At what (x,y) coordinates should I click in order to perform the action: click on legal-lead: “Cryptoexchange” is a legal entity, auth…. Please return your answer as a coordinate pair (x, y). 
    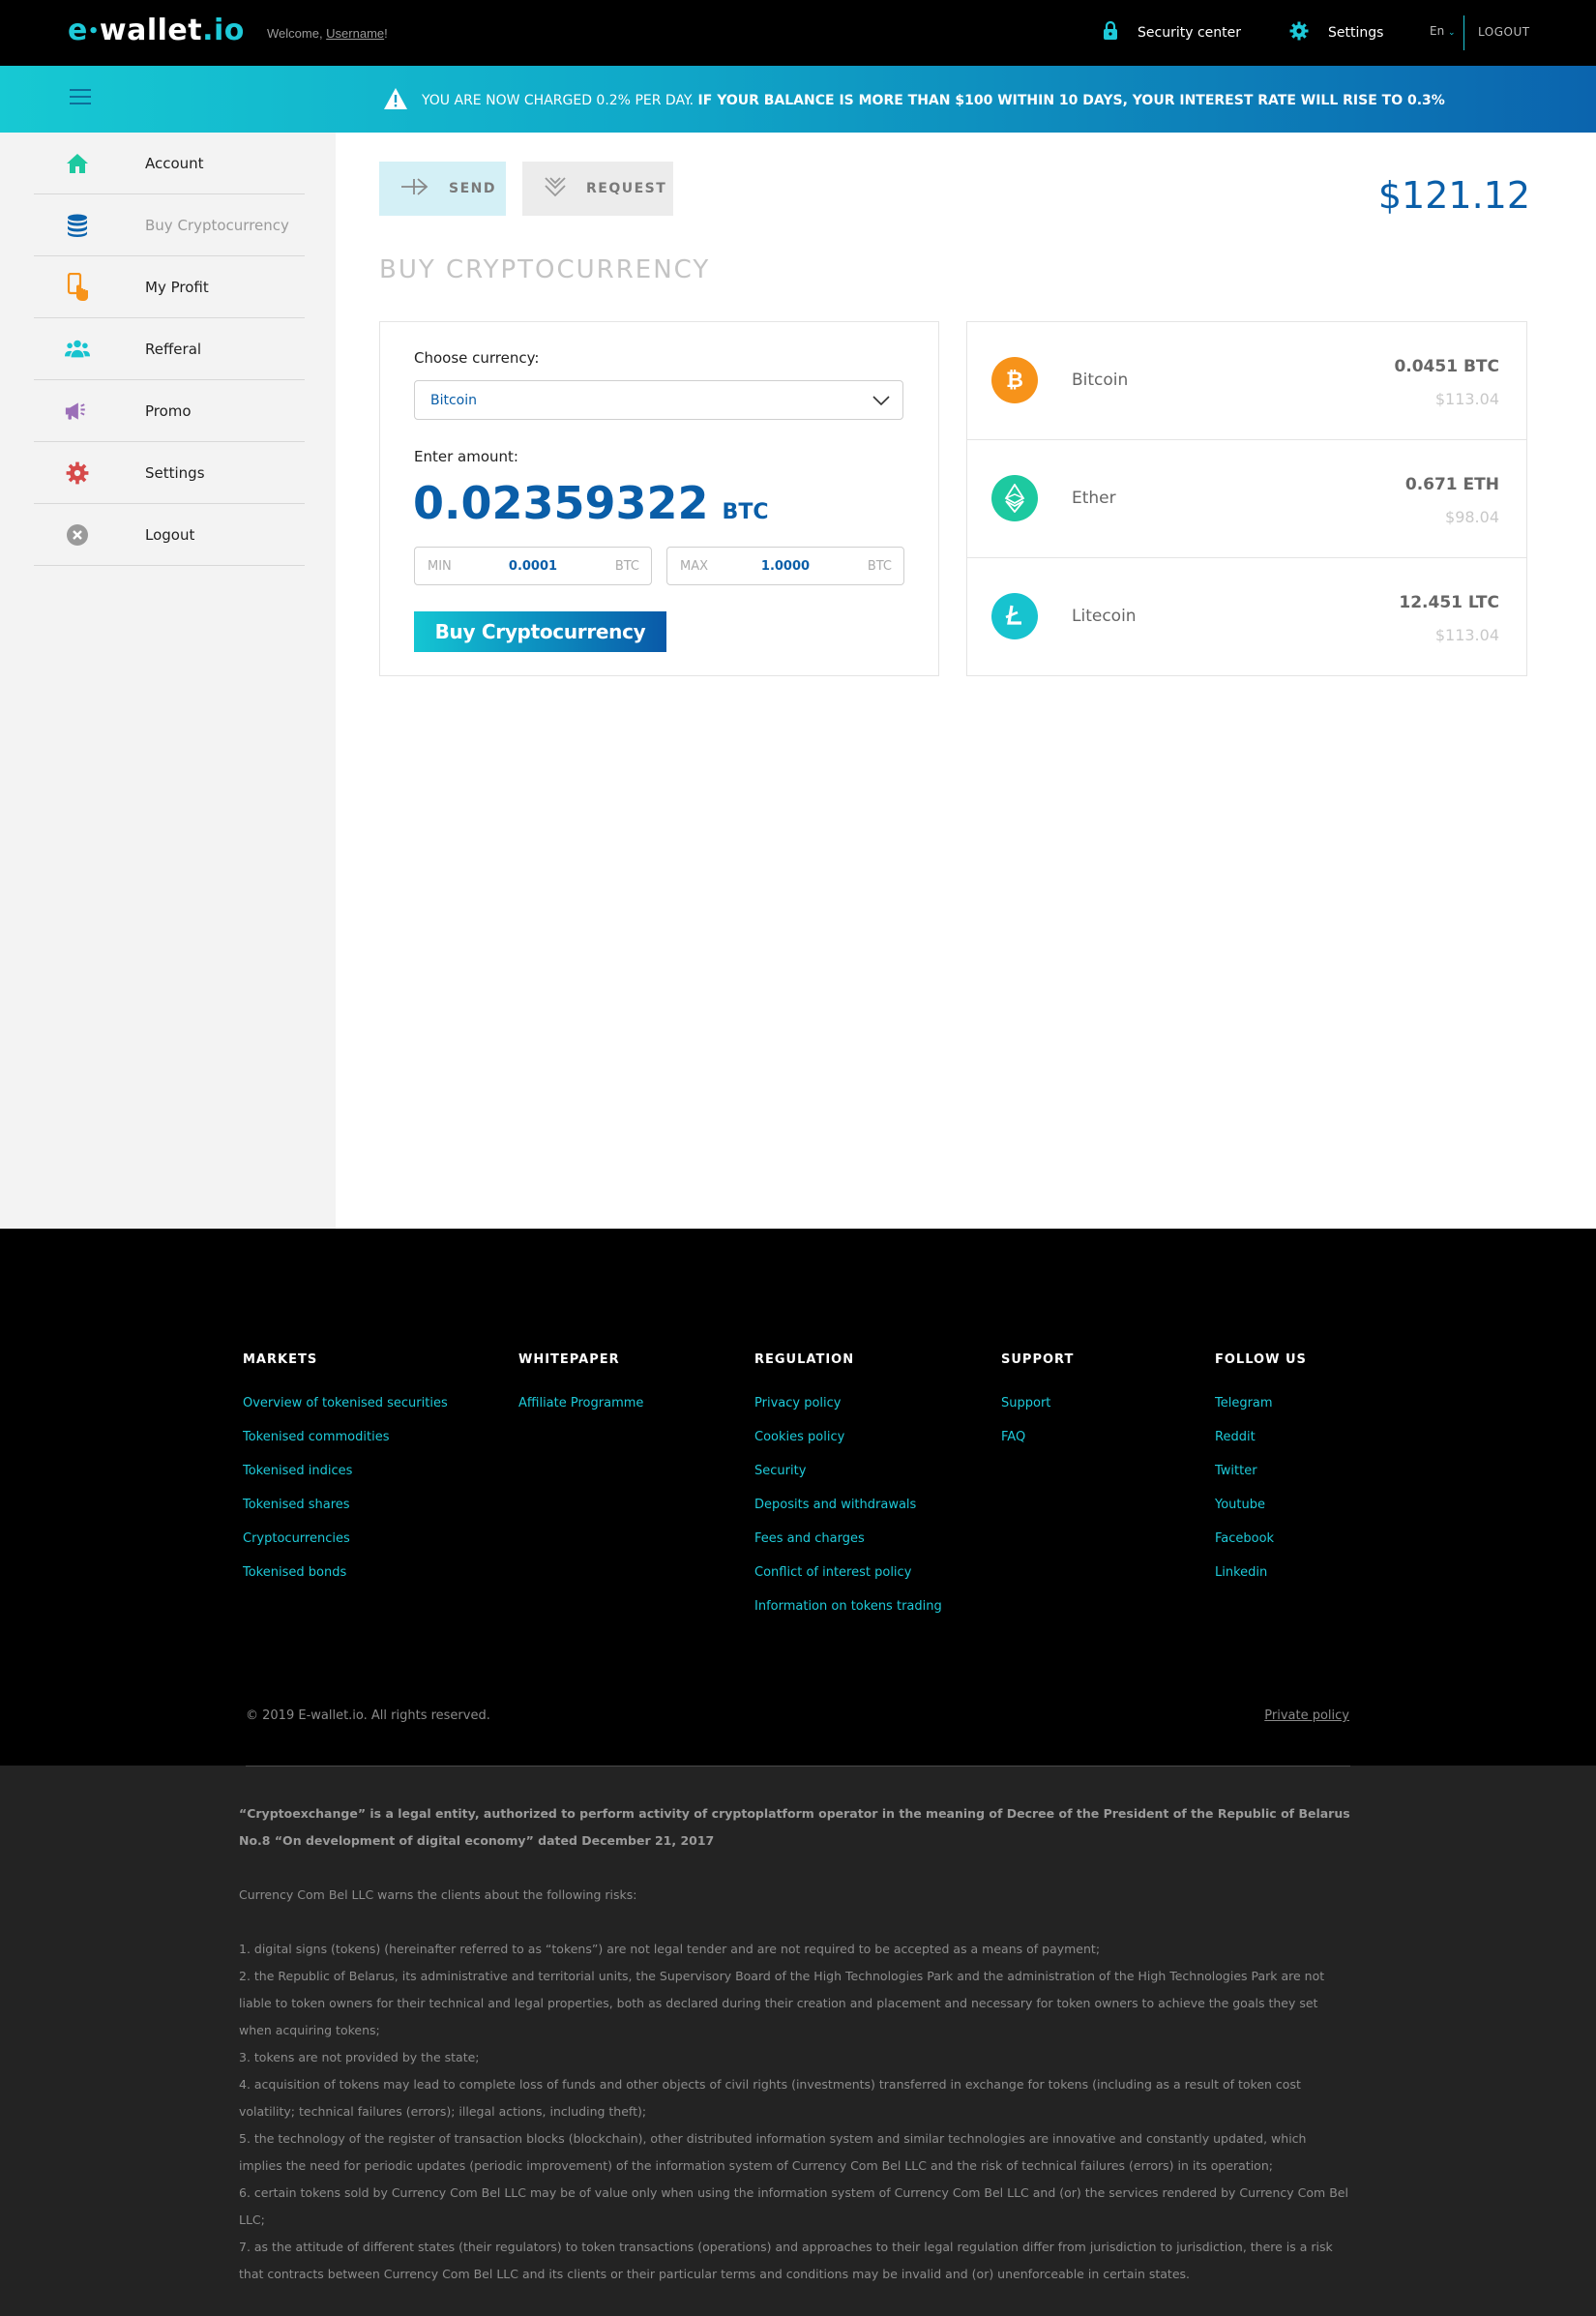
    Looking at the image, I should click on (794, 1827).